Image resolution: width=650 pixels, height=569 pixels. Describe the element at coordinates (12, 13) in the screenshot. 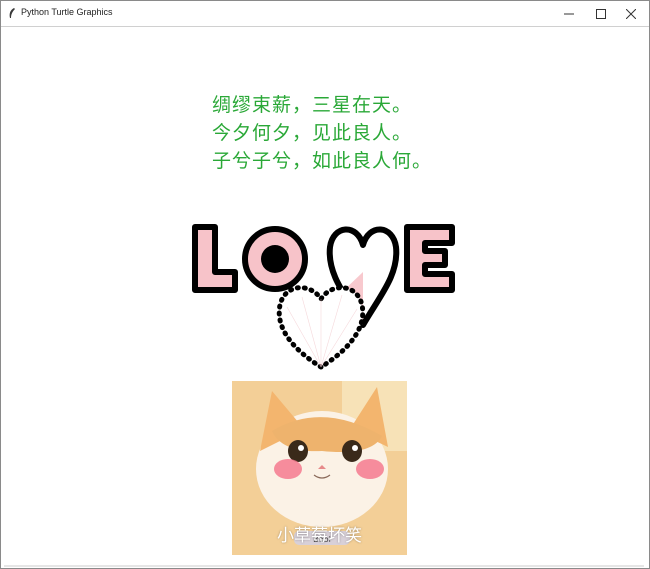

I see `feather-icon` at that location.